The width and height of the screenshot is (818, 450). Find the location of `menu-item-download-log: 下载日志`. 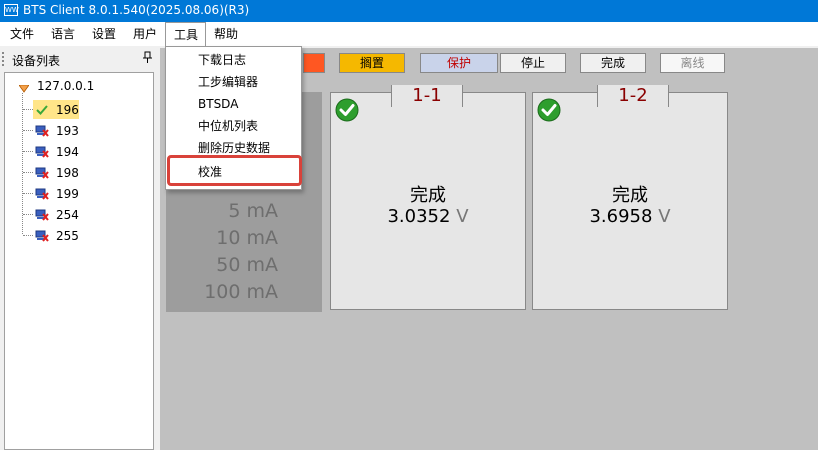

menu-item-download-log: 下载日志 is located at coordinates (233, 60).